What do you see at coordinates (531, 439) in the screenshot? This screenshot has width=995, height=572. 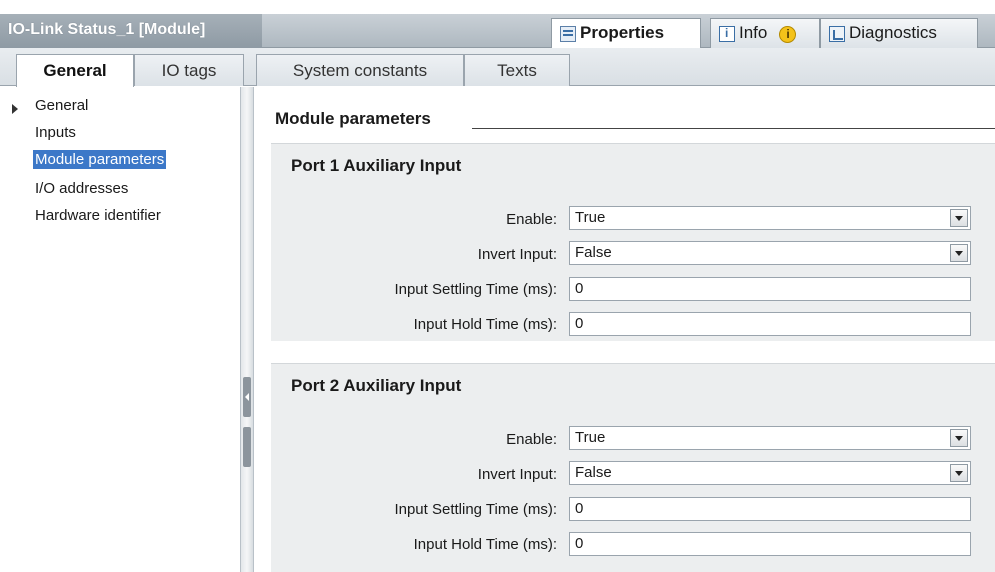 I see `port2-enable-label: Enable:` at bounding box center [531, 439].